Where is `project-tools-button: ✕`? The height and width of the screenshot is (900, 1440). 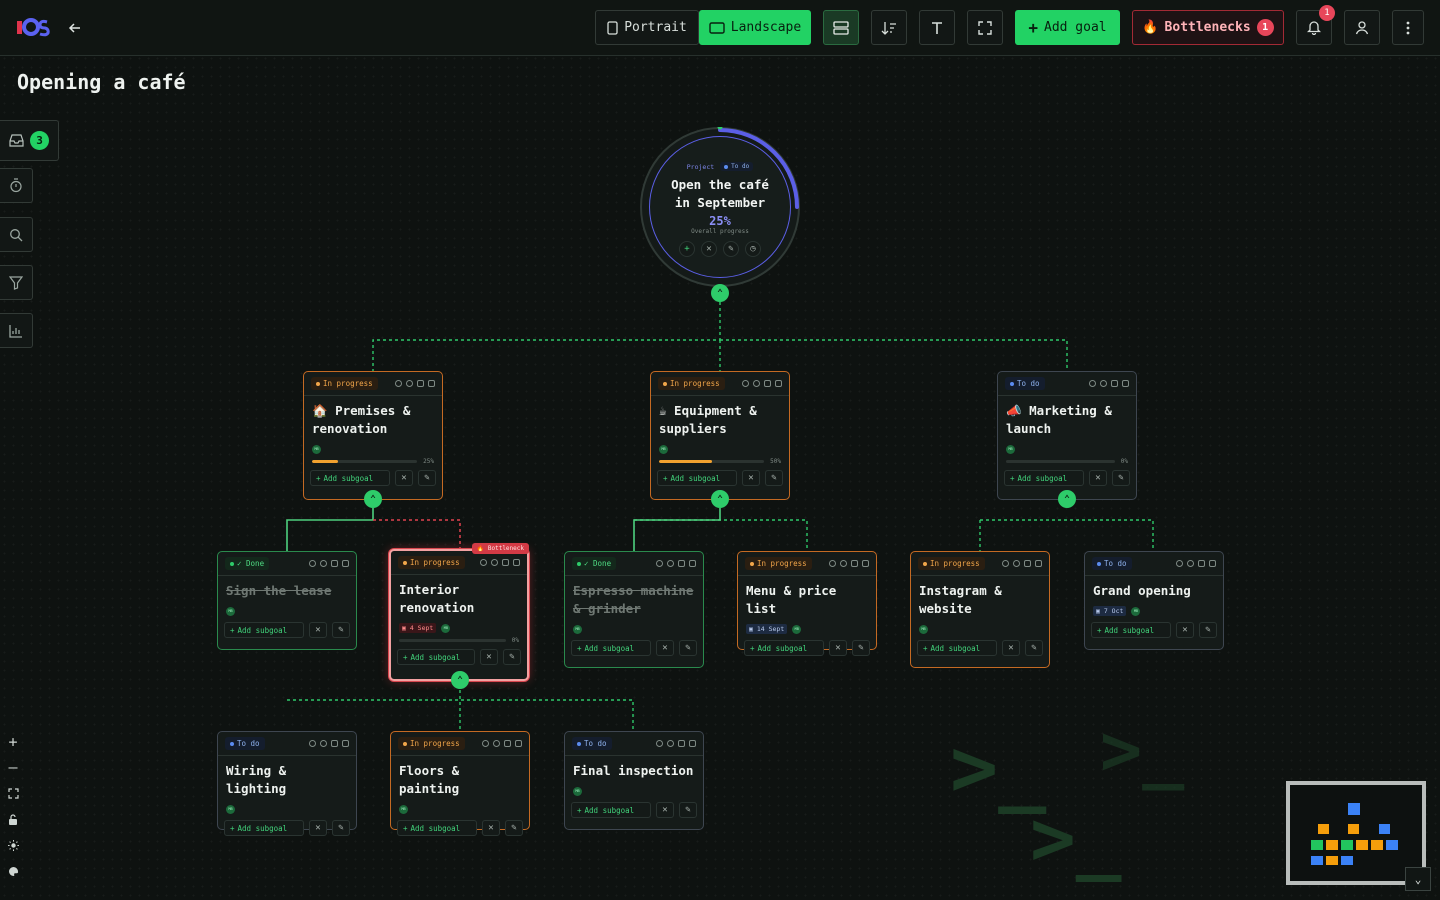
project-tools-button: ✕ is located at coordinates (709, 249).